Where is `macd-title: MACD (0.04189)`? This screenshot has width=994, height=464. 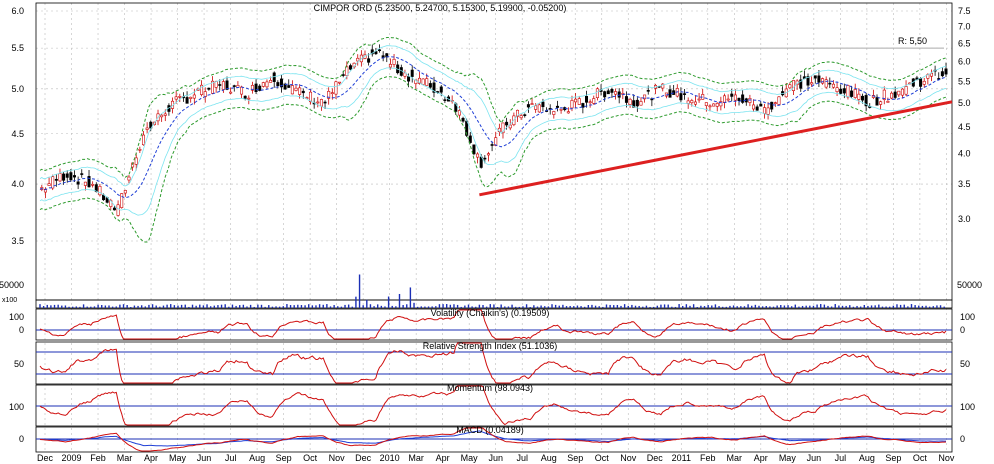 macd-title: MACD (0.04189) is located at coordinates (490, 430).